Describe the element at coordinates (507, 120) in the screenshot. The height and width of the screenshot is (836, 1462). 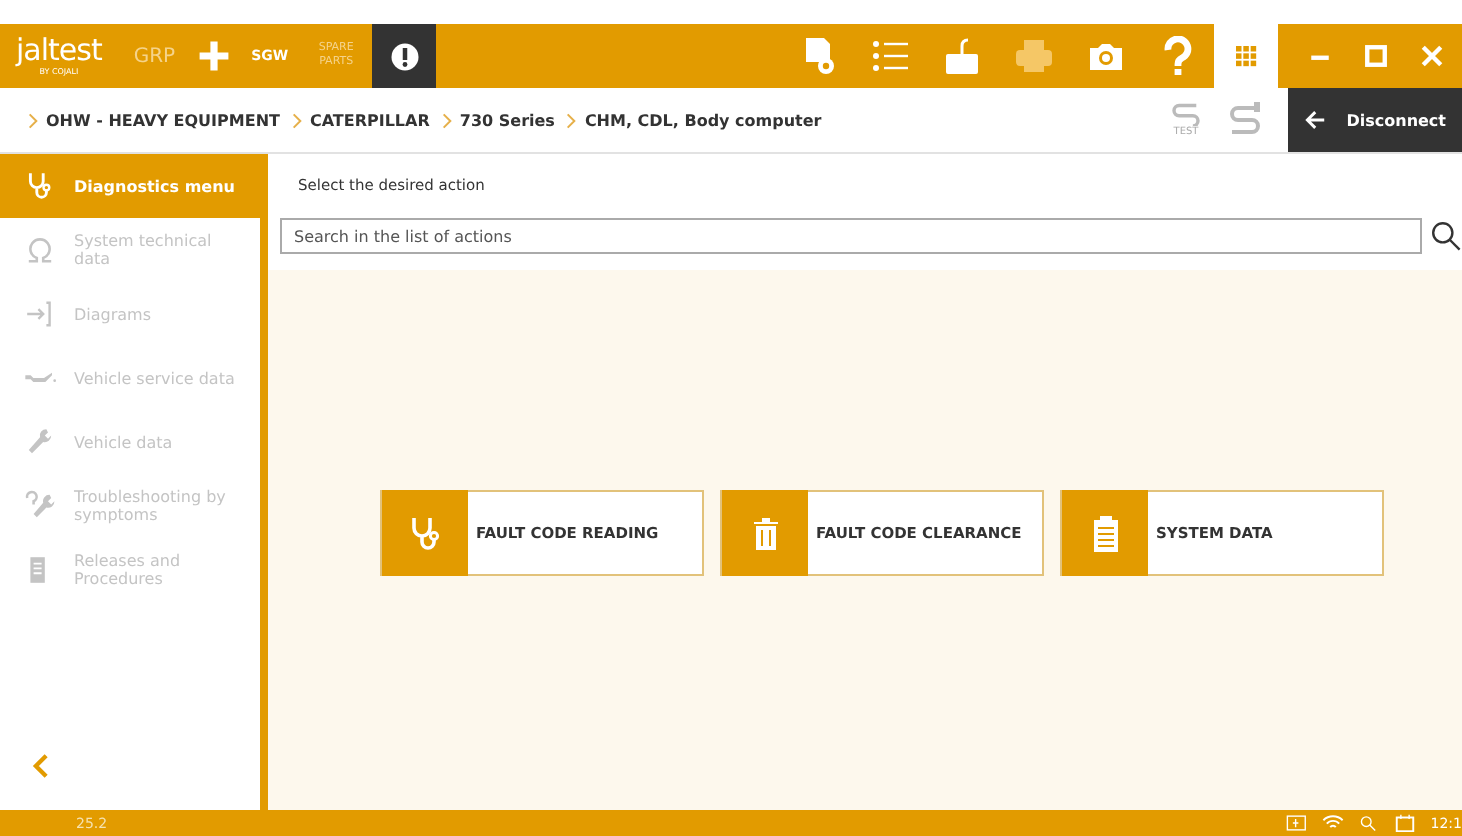
I see `breadcrumb-link: 730 Series` at that location.